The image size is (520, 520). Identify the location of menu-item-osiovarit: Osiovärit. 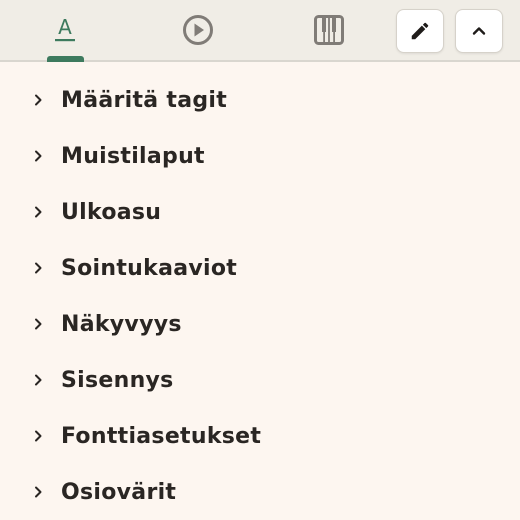
(260, 492).